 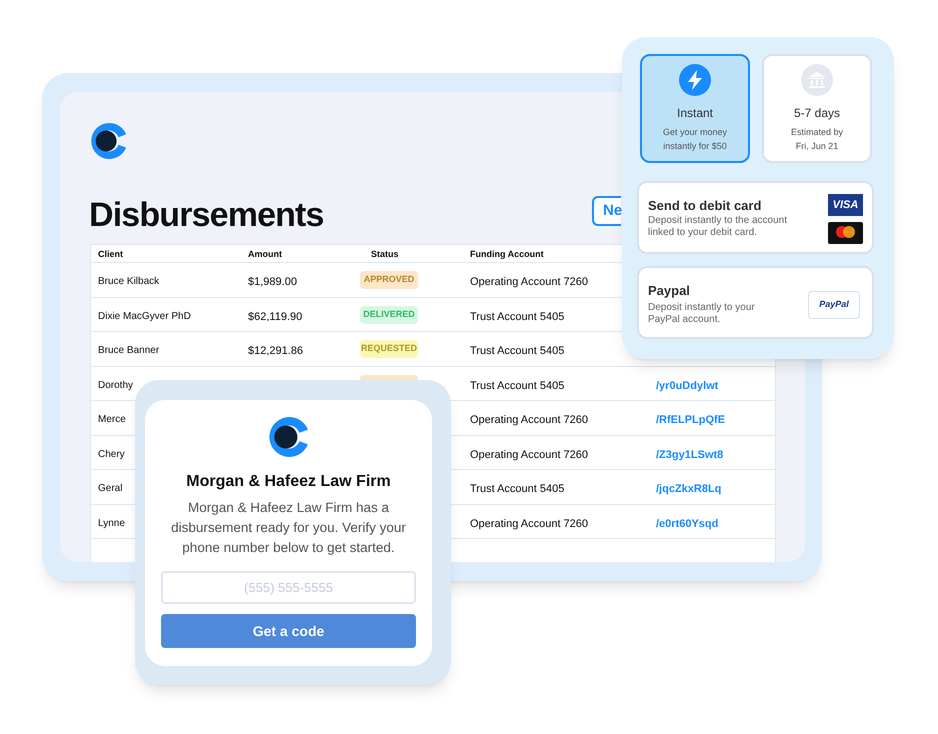 What do you see at coordinates (817, 113) in the screenshot?
I see `option-title: 5-7 days` at bounding box center [817, 113].